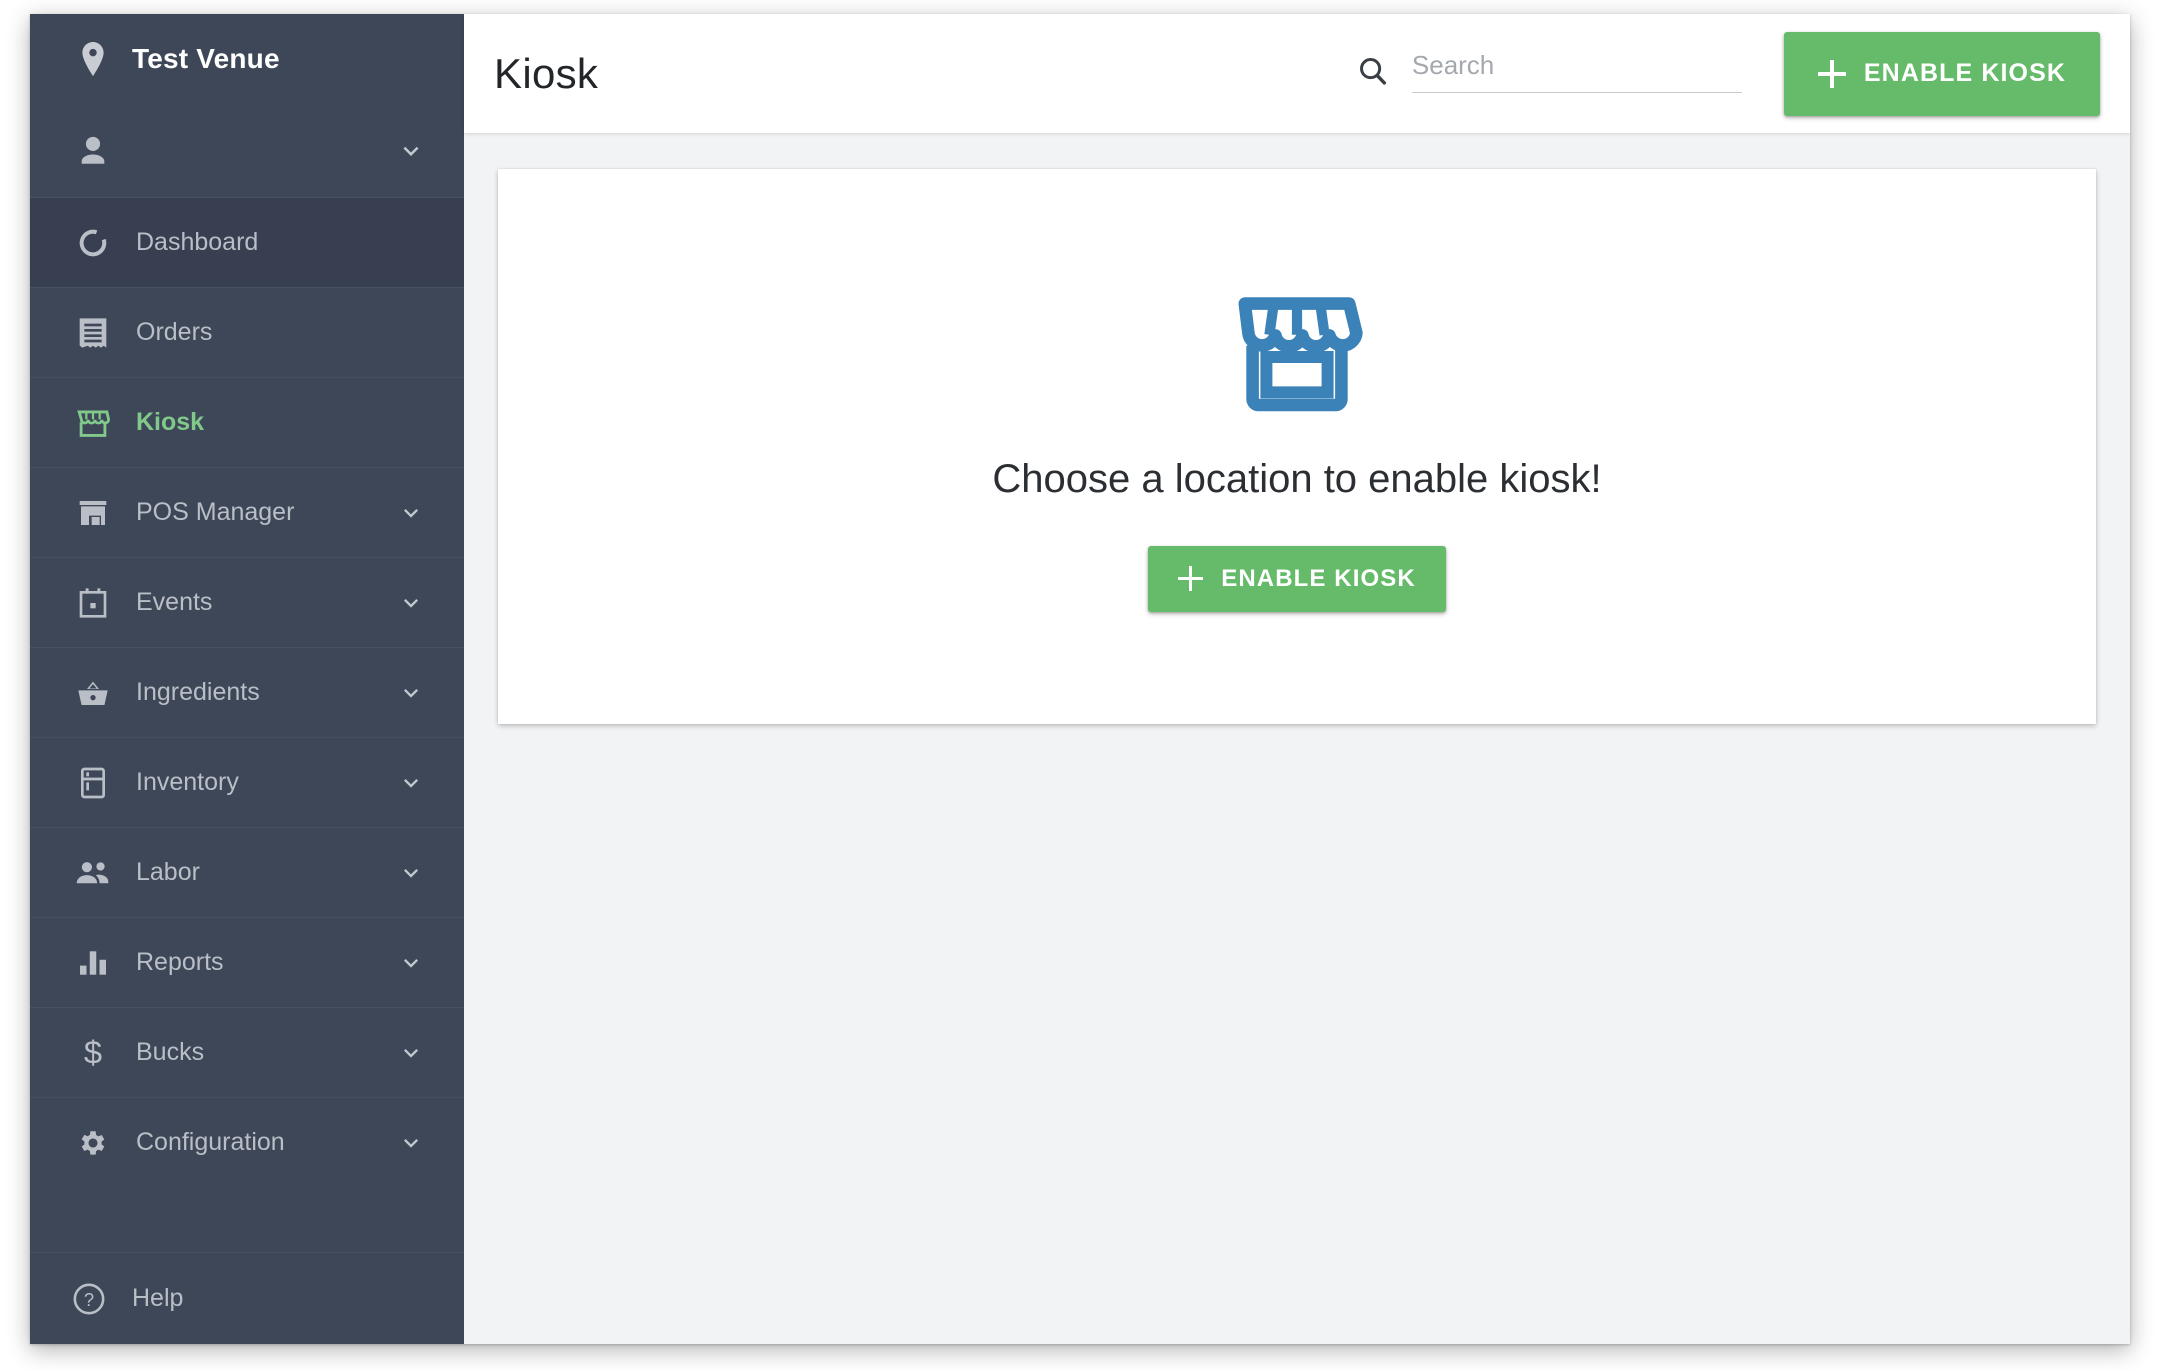  Describe the element at coordinates (1576, 65) in the screenshot. I see `search-input` at that location.